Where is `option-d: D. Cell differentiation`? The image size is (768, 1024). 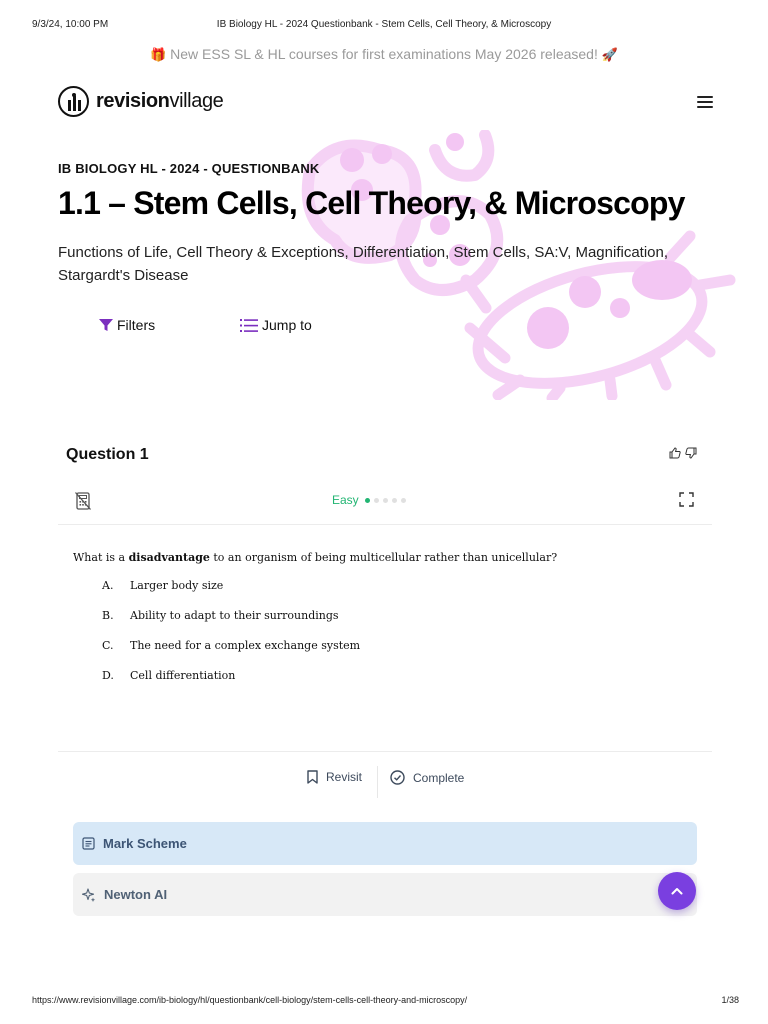 option-d: D. Cell differentiation is located at coordinates (169, 675).